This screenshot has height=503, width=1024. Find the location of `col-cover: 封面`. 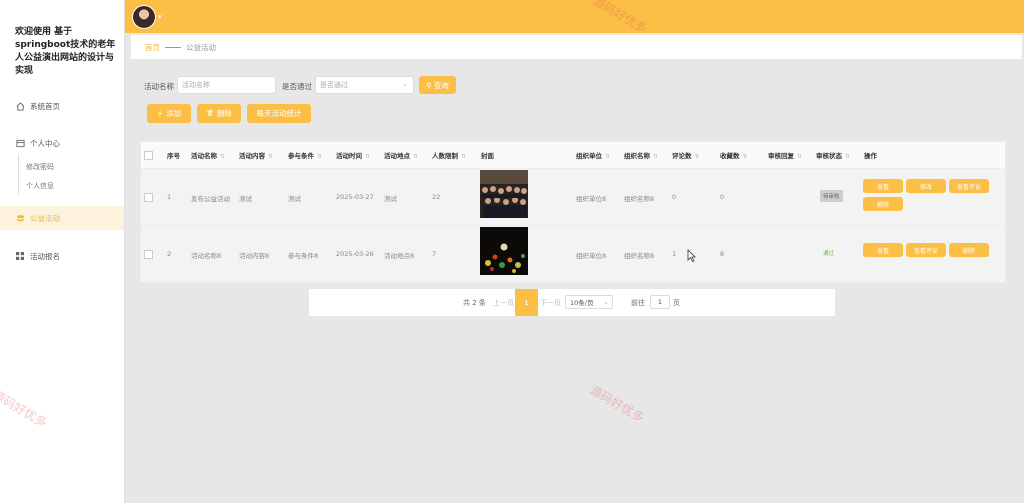

col-cover: 封面 is located at coordinates (487, 156).